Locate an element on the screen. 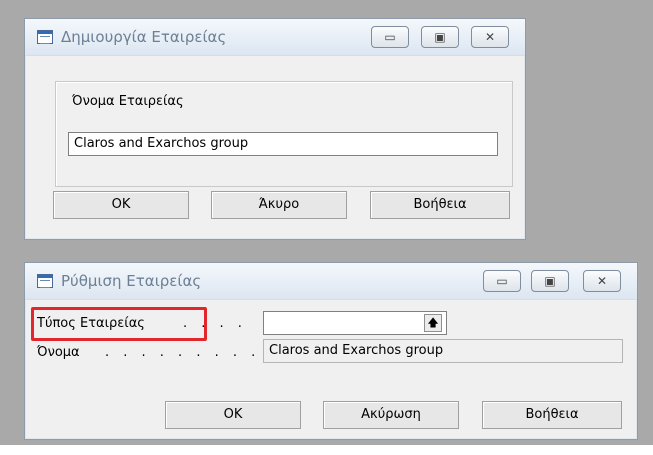 The image size is (653, 455). arrow-up-icon: 🡅 is located at coordinates (433, 323).